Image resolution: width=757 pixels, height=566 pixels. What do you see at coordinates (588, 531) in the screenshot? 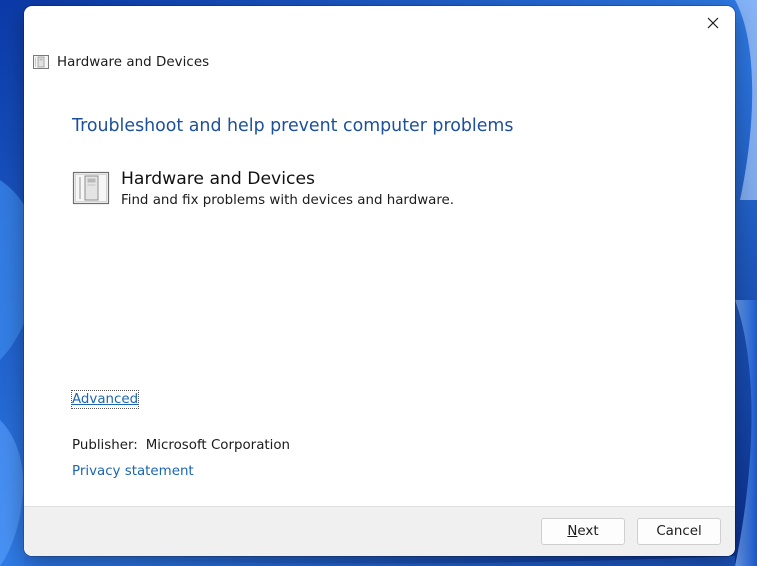
I see `next-label: ext` at bounding box center [588, 531].